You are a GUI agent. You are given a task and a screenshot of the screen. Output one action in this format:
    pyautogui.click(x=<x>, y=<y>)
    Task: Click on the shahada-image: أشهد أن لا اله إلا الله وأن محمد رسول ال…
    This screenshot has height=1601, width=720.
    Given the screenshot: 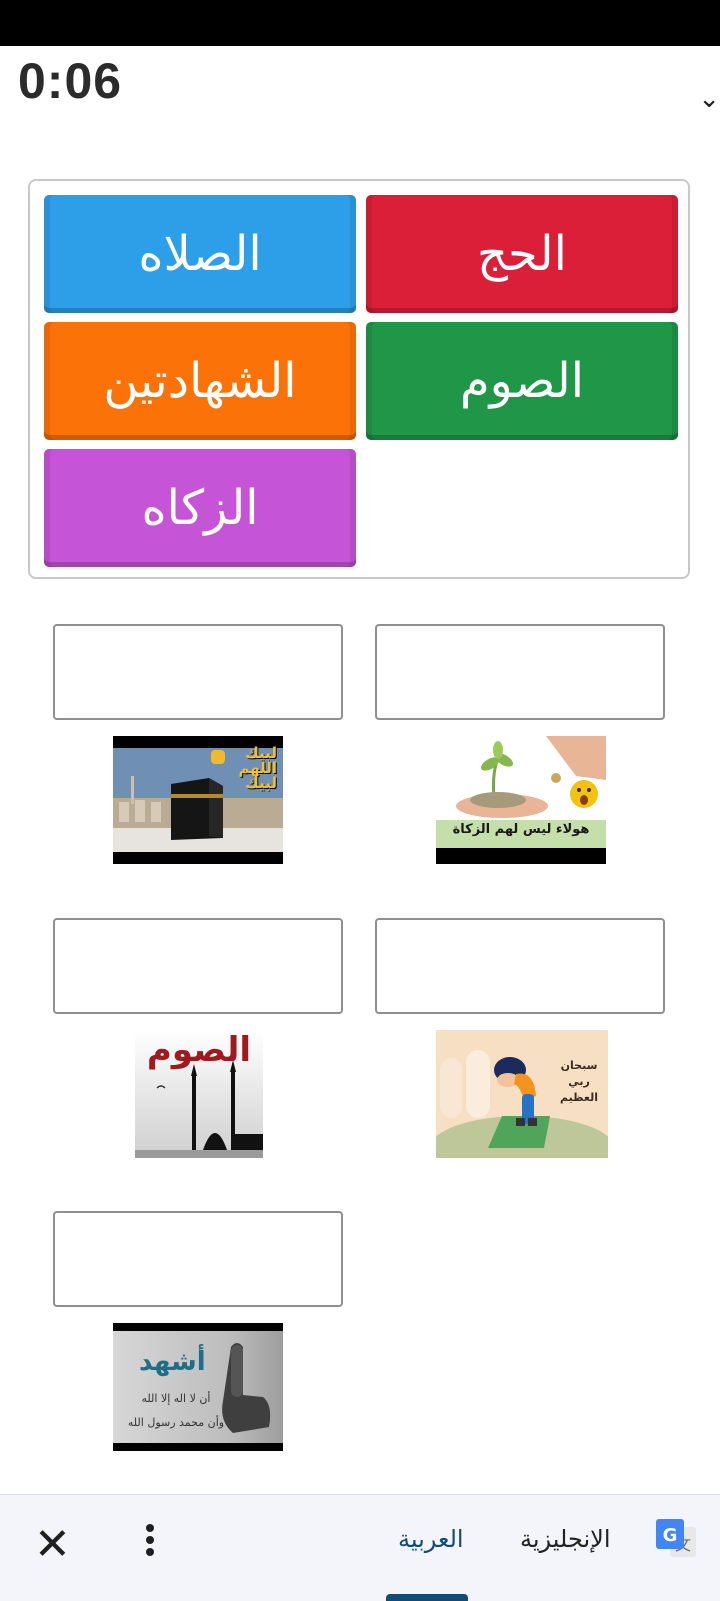 What is the action you would take?
    pyautogui.click(x=198, y=1387)
    